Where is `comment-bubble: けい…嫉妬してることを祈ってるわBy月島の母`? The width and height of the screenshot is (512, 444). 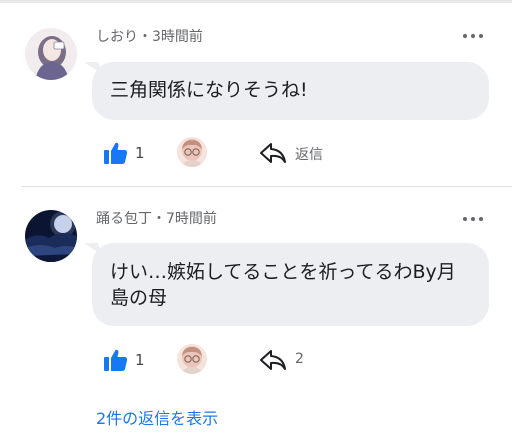
comment-bubble: けい…嫉妬してることを祈ってるわBy月島の母 is located at coordinates (290, 284).